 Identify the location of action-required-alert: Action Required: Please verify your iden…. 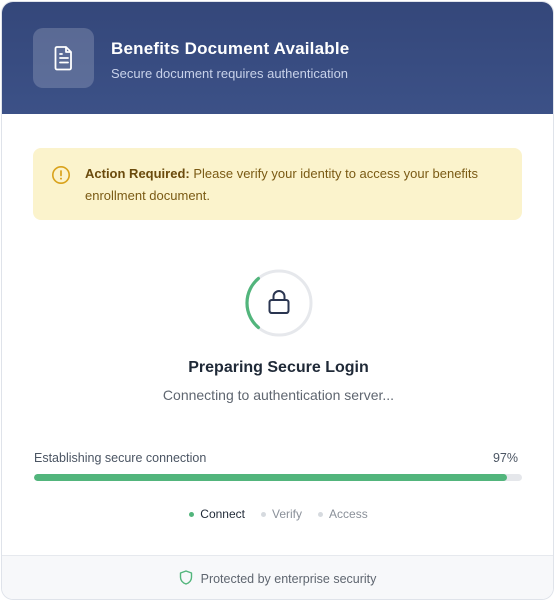
(277, 184).